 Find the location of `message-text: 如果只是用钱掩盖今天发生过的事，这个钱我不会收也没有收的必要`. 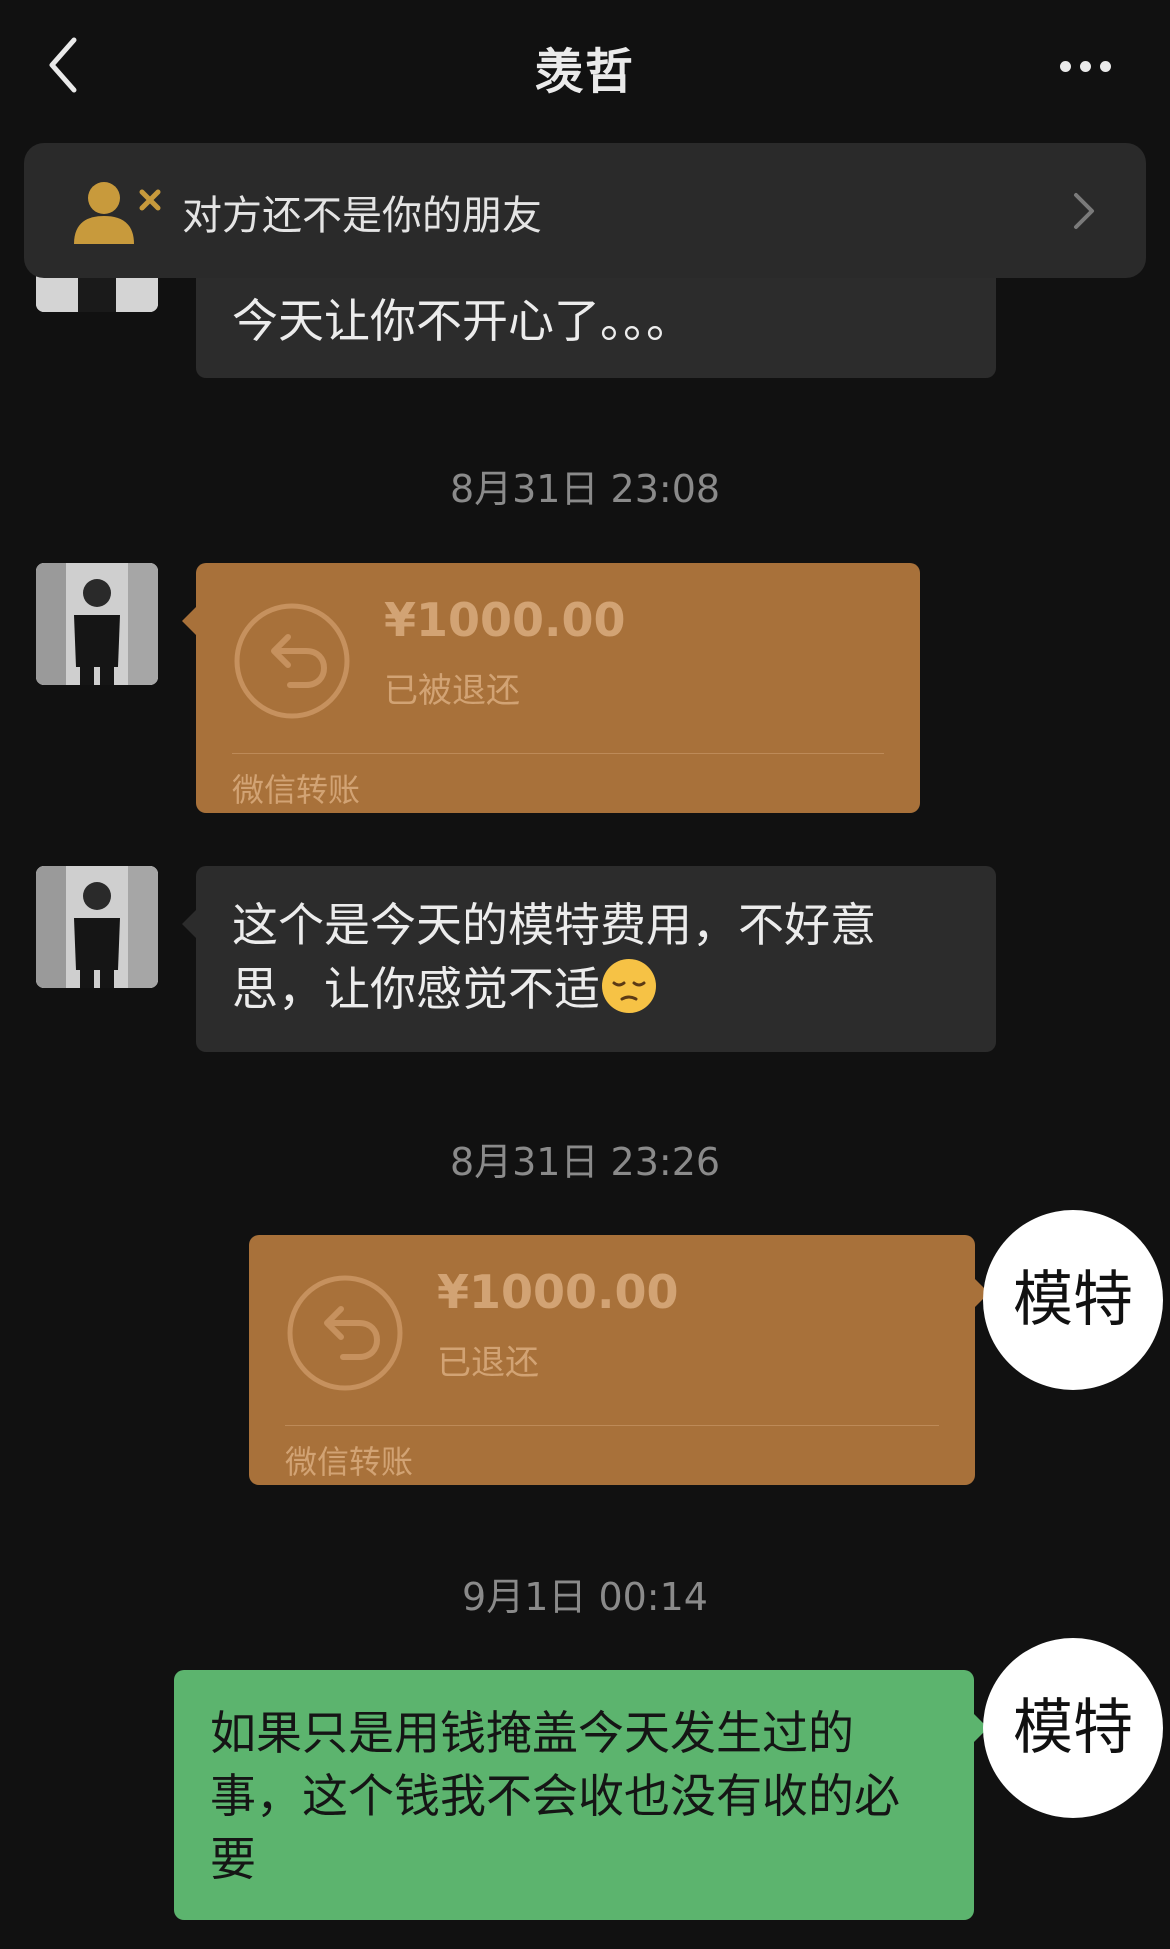

message-text: 如果只是用钱掩盖今天发生过的事，这个钱我不会收也没有收的必要 is located at coordinates (555, 1796).